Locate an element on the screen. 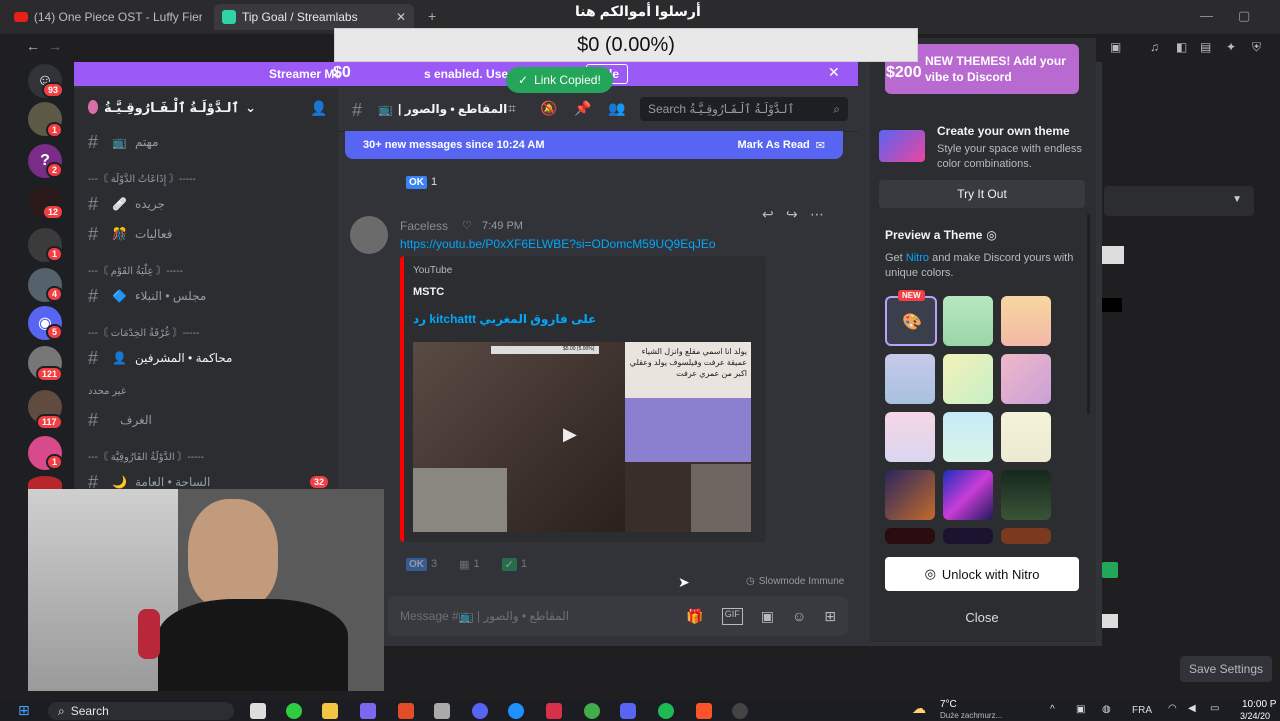 The width and height of the screenshot is (1280, 721). music-icon: ♫ is located at coordinates (1154, 47).